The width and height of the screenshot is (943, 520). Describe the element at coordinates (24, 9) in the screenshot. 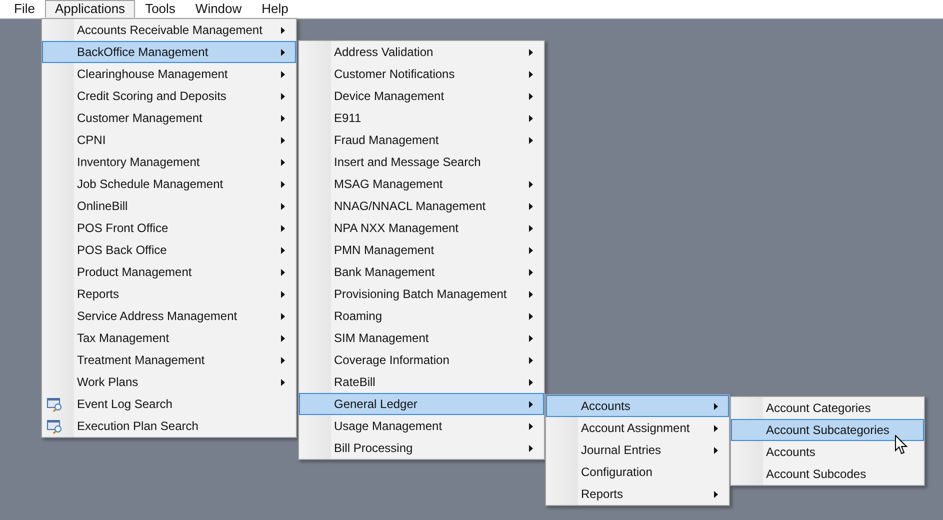

I see `menu-title: File` at that location.